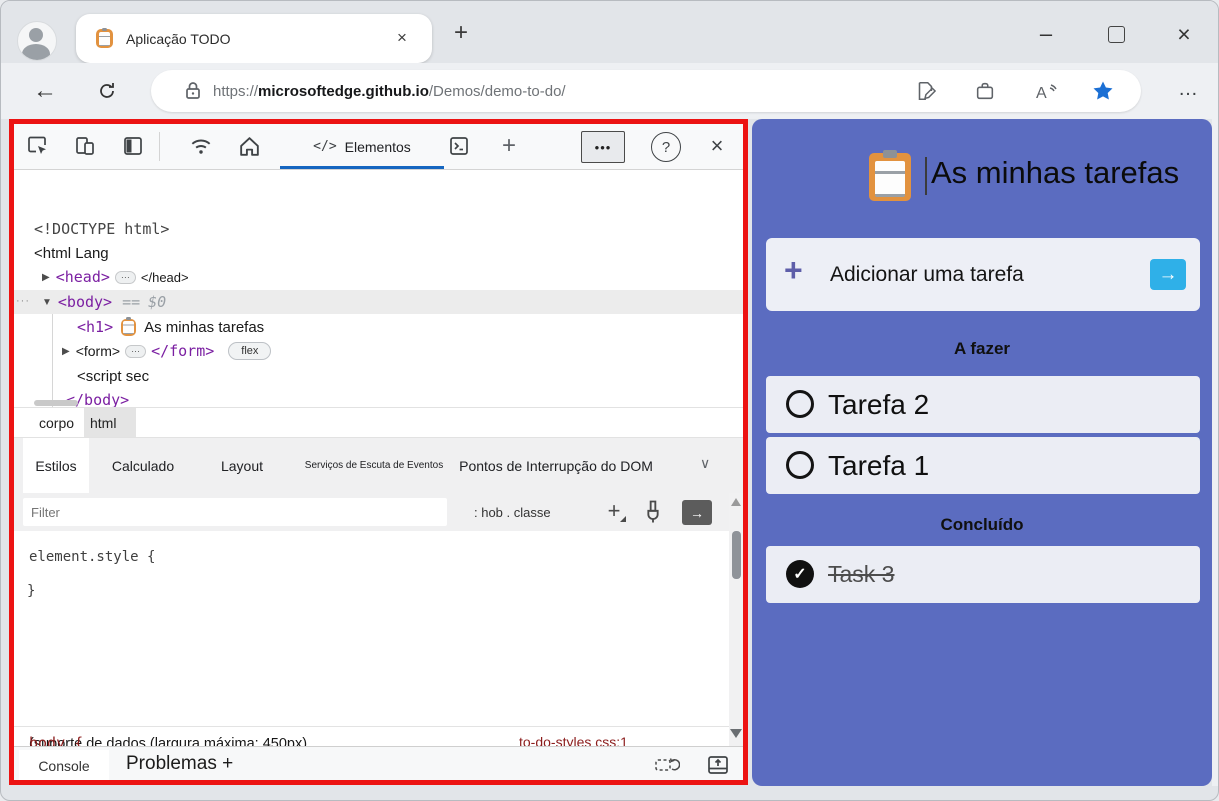 This screenshot has height=801, width=1219. I want to click on window-close-button: ×, so click(1184, 34).